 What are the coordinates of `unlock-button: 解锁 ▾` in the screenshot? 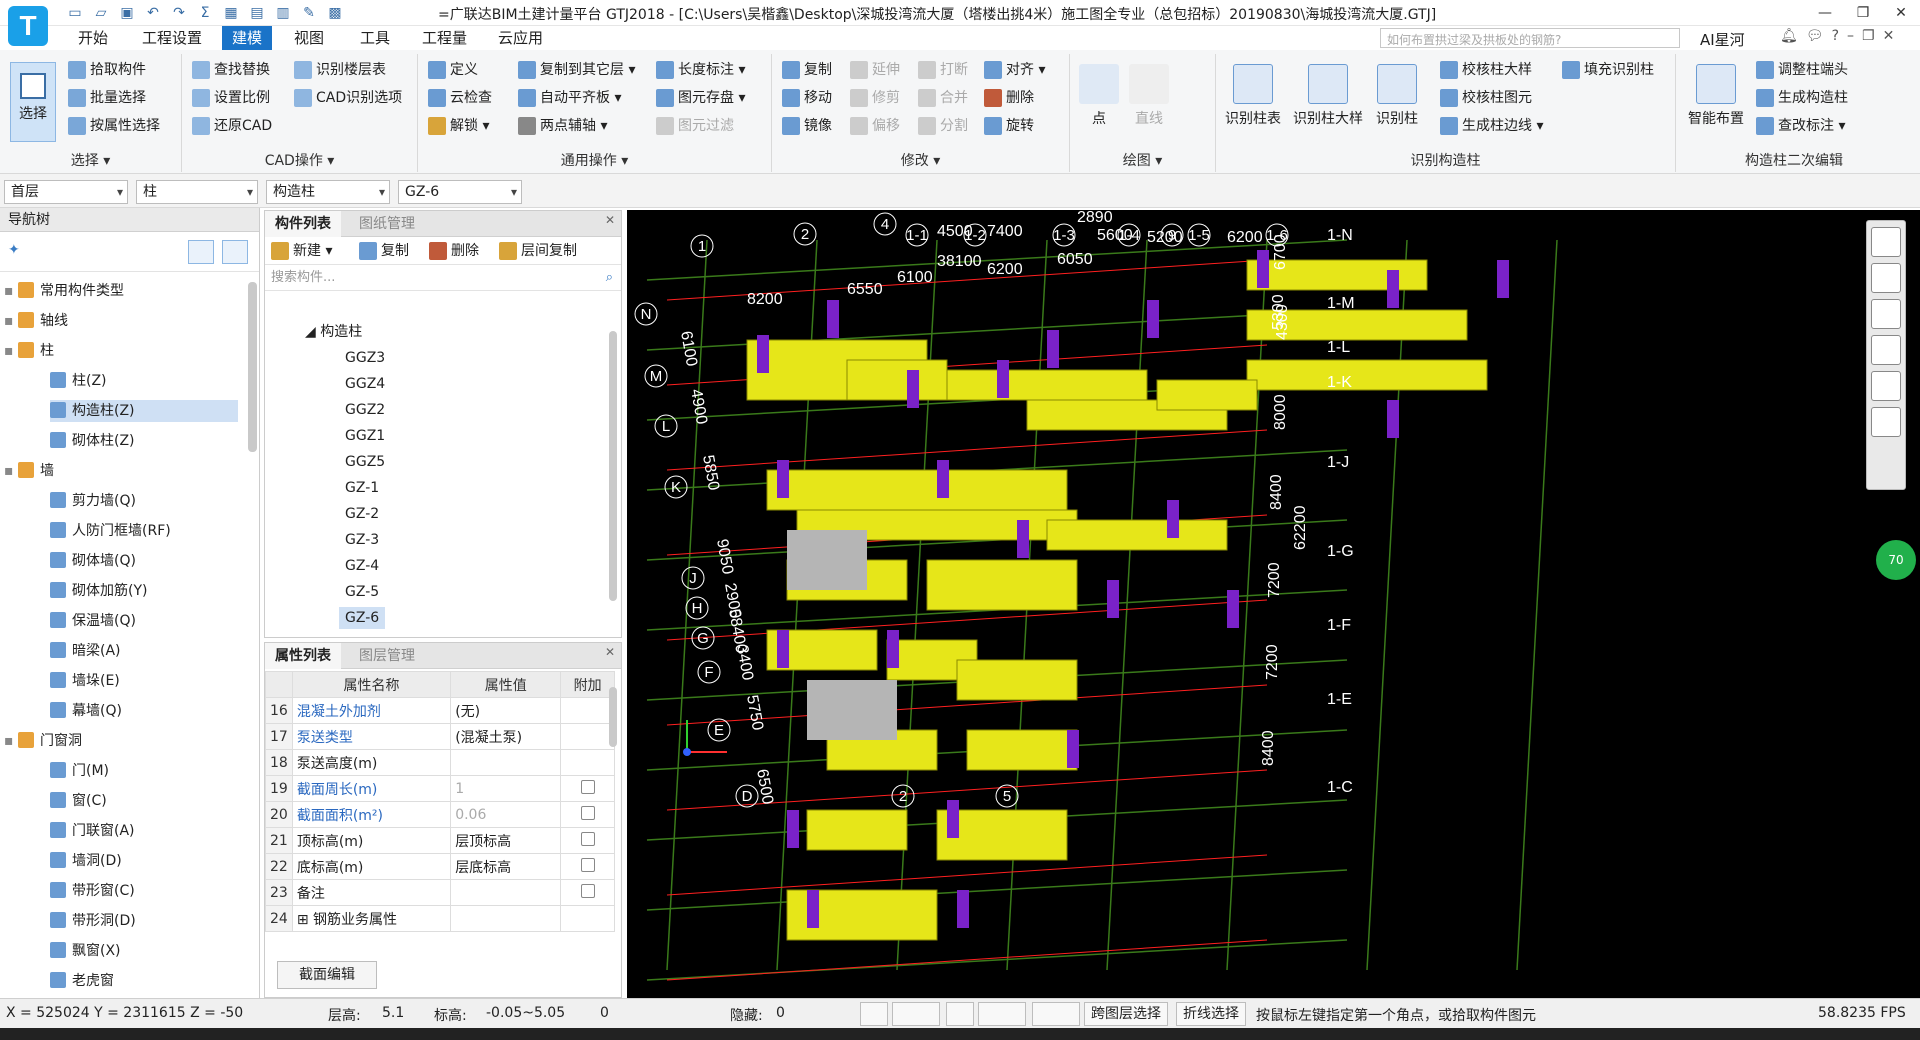 It's located at (457, 126).